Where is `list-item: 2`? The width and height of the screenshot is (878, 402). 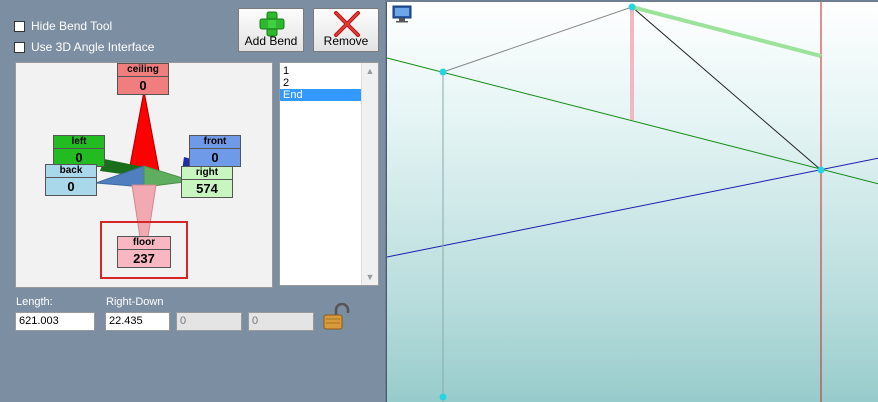 list-item: 2 is located at coordinates (320, 83).